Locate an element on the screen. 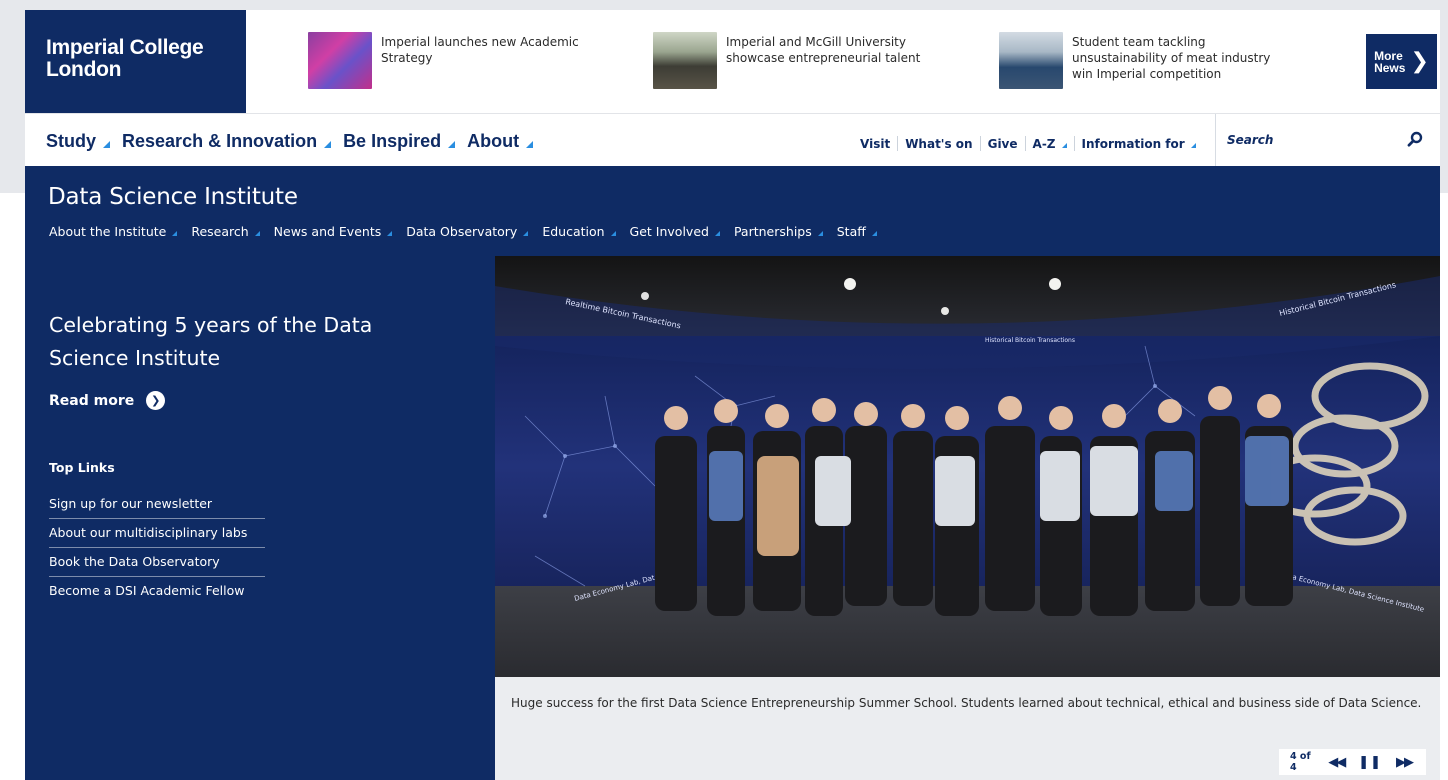 The image size is (1448, 780). institute-nav-partnerships: Partnerships is located at coordinates (778, 231).